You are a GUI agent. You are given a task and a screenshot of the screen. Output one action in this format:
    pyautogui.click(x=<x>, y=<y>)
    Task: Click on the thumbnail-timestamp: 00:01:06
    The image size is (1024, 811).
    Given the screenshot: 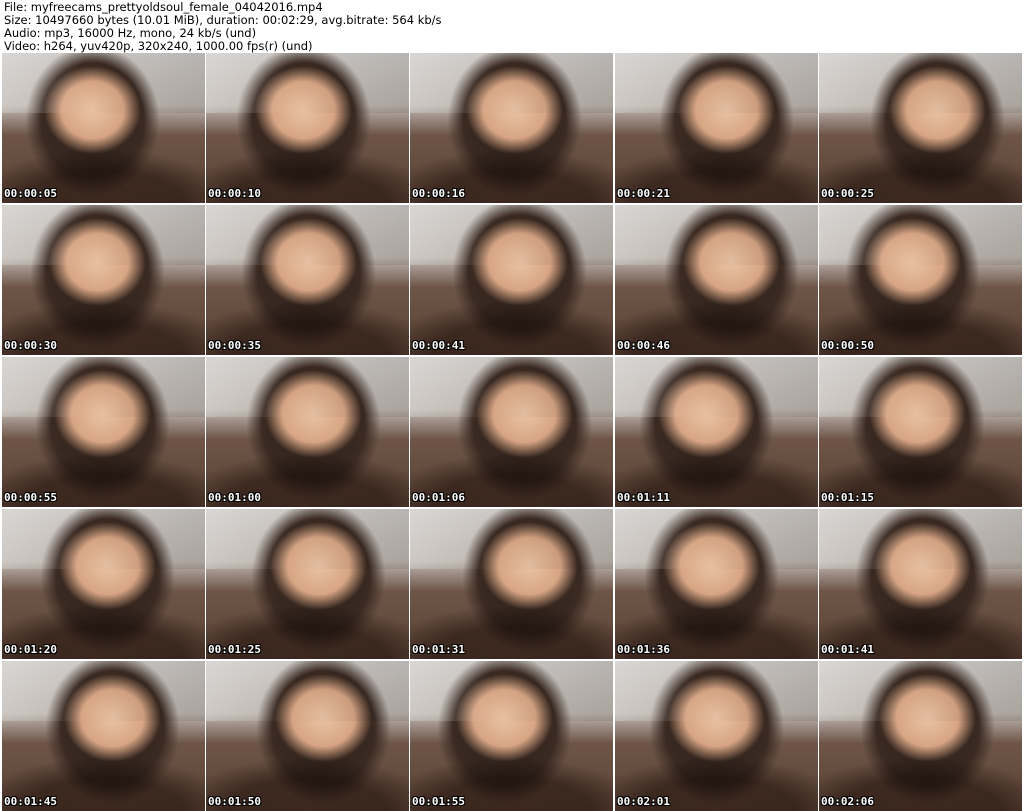 What is the action you would take?
    pyautogui.click(x=438, y=497)
    